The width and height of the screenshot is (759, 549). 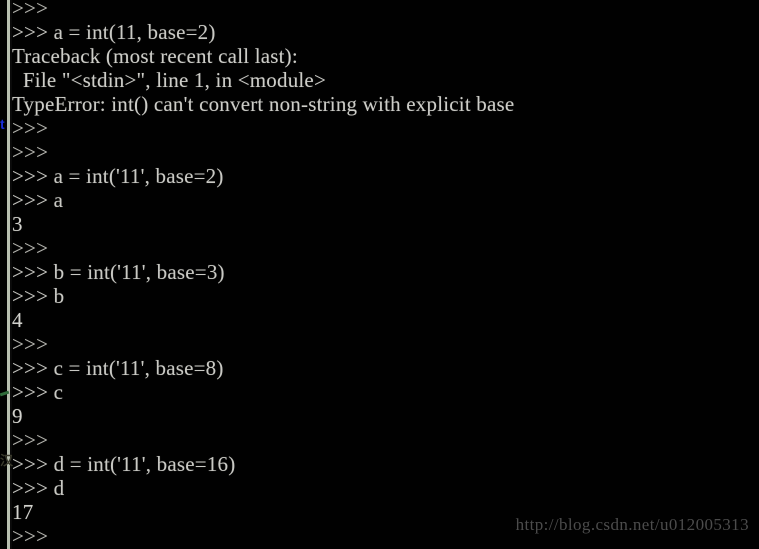 What do you see at coordinates (17, 416) in the screenshot?
I see `terminal-line: 9` at bounding box center [17, 416].